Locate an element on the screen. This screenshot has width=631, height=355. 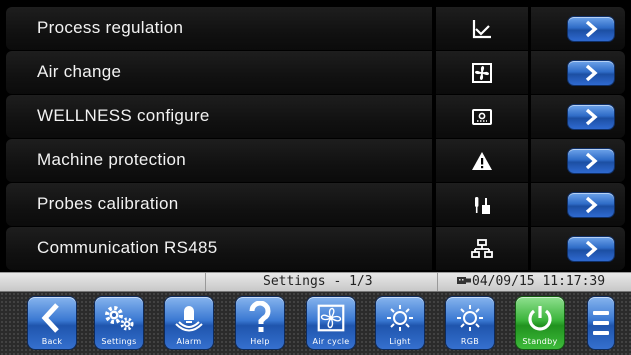
back-button: Back is located at coordinates (52, 323).